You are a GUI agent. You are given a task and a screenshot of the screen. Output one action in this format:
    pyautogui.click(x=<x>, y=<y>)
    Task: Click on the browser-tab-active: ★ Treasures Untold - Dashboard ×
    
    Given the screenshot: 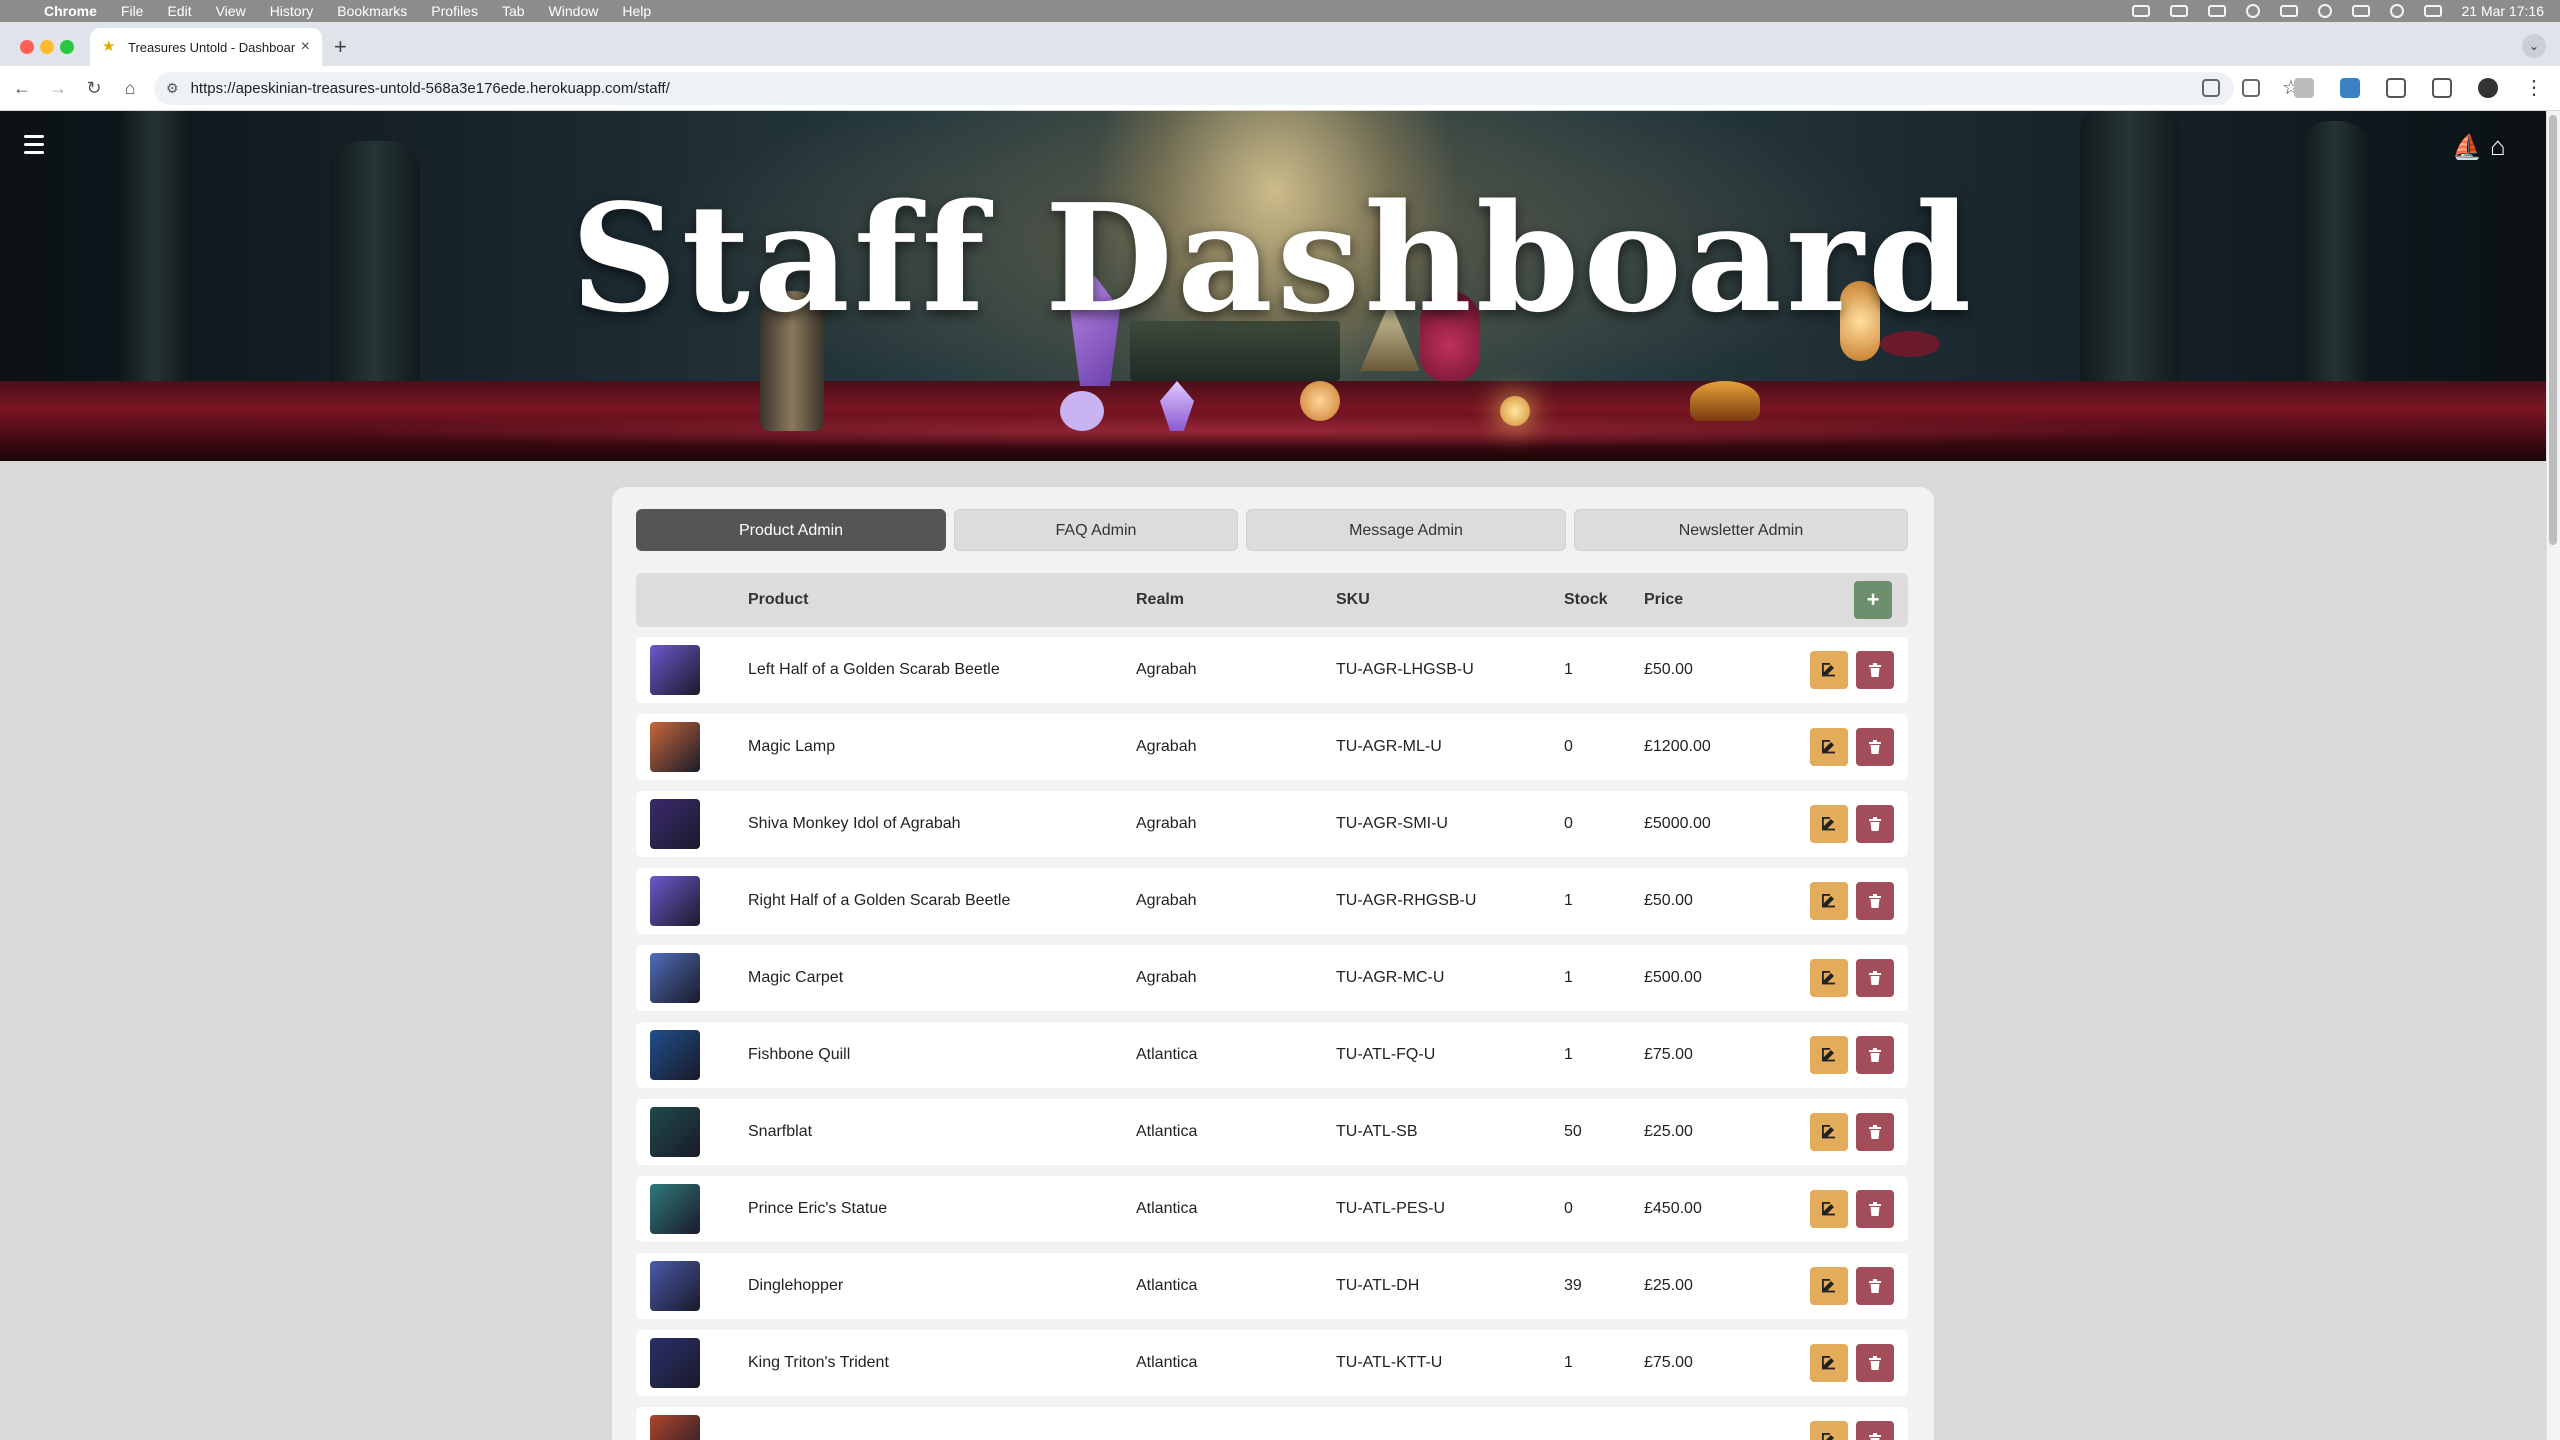 What is the action you would take?
    pyautogui.click(x=206, y=47)
    